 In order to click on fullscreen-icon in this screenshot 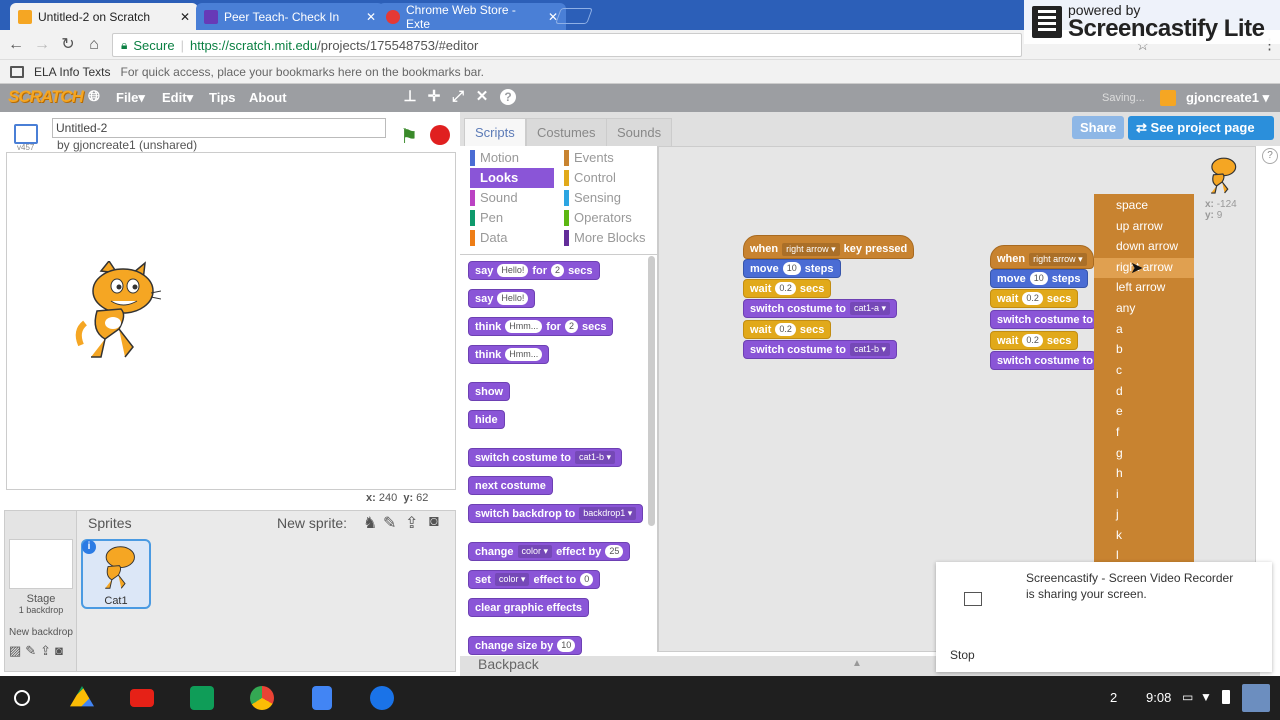, I will do `click(26, 134)`.